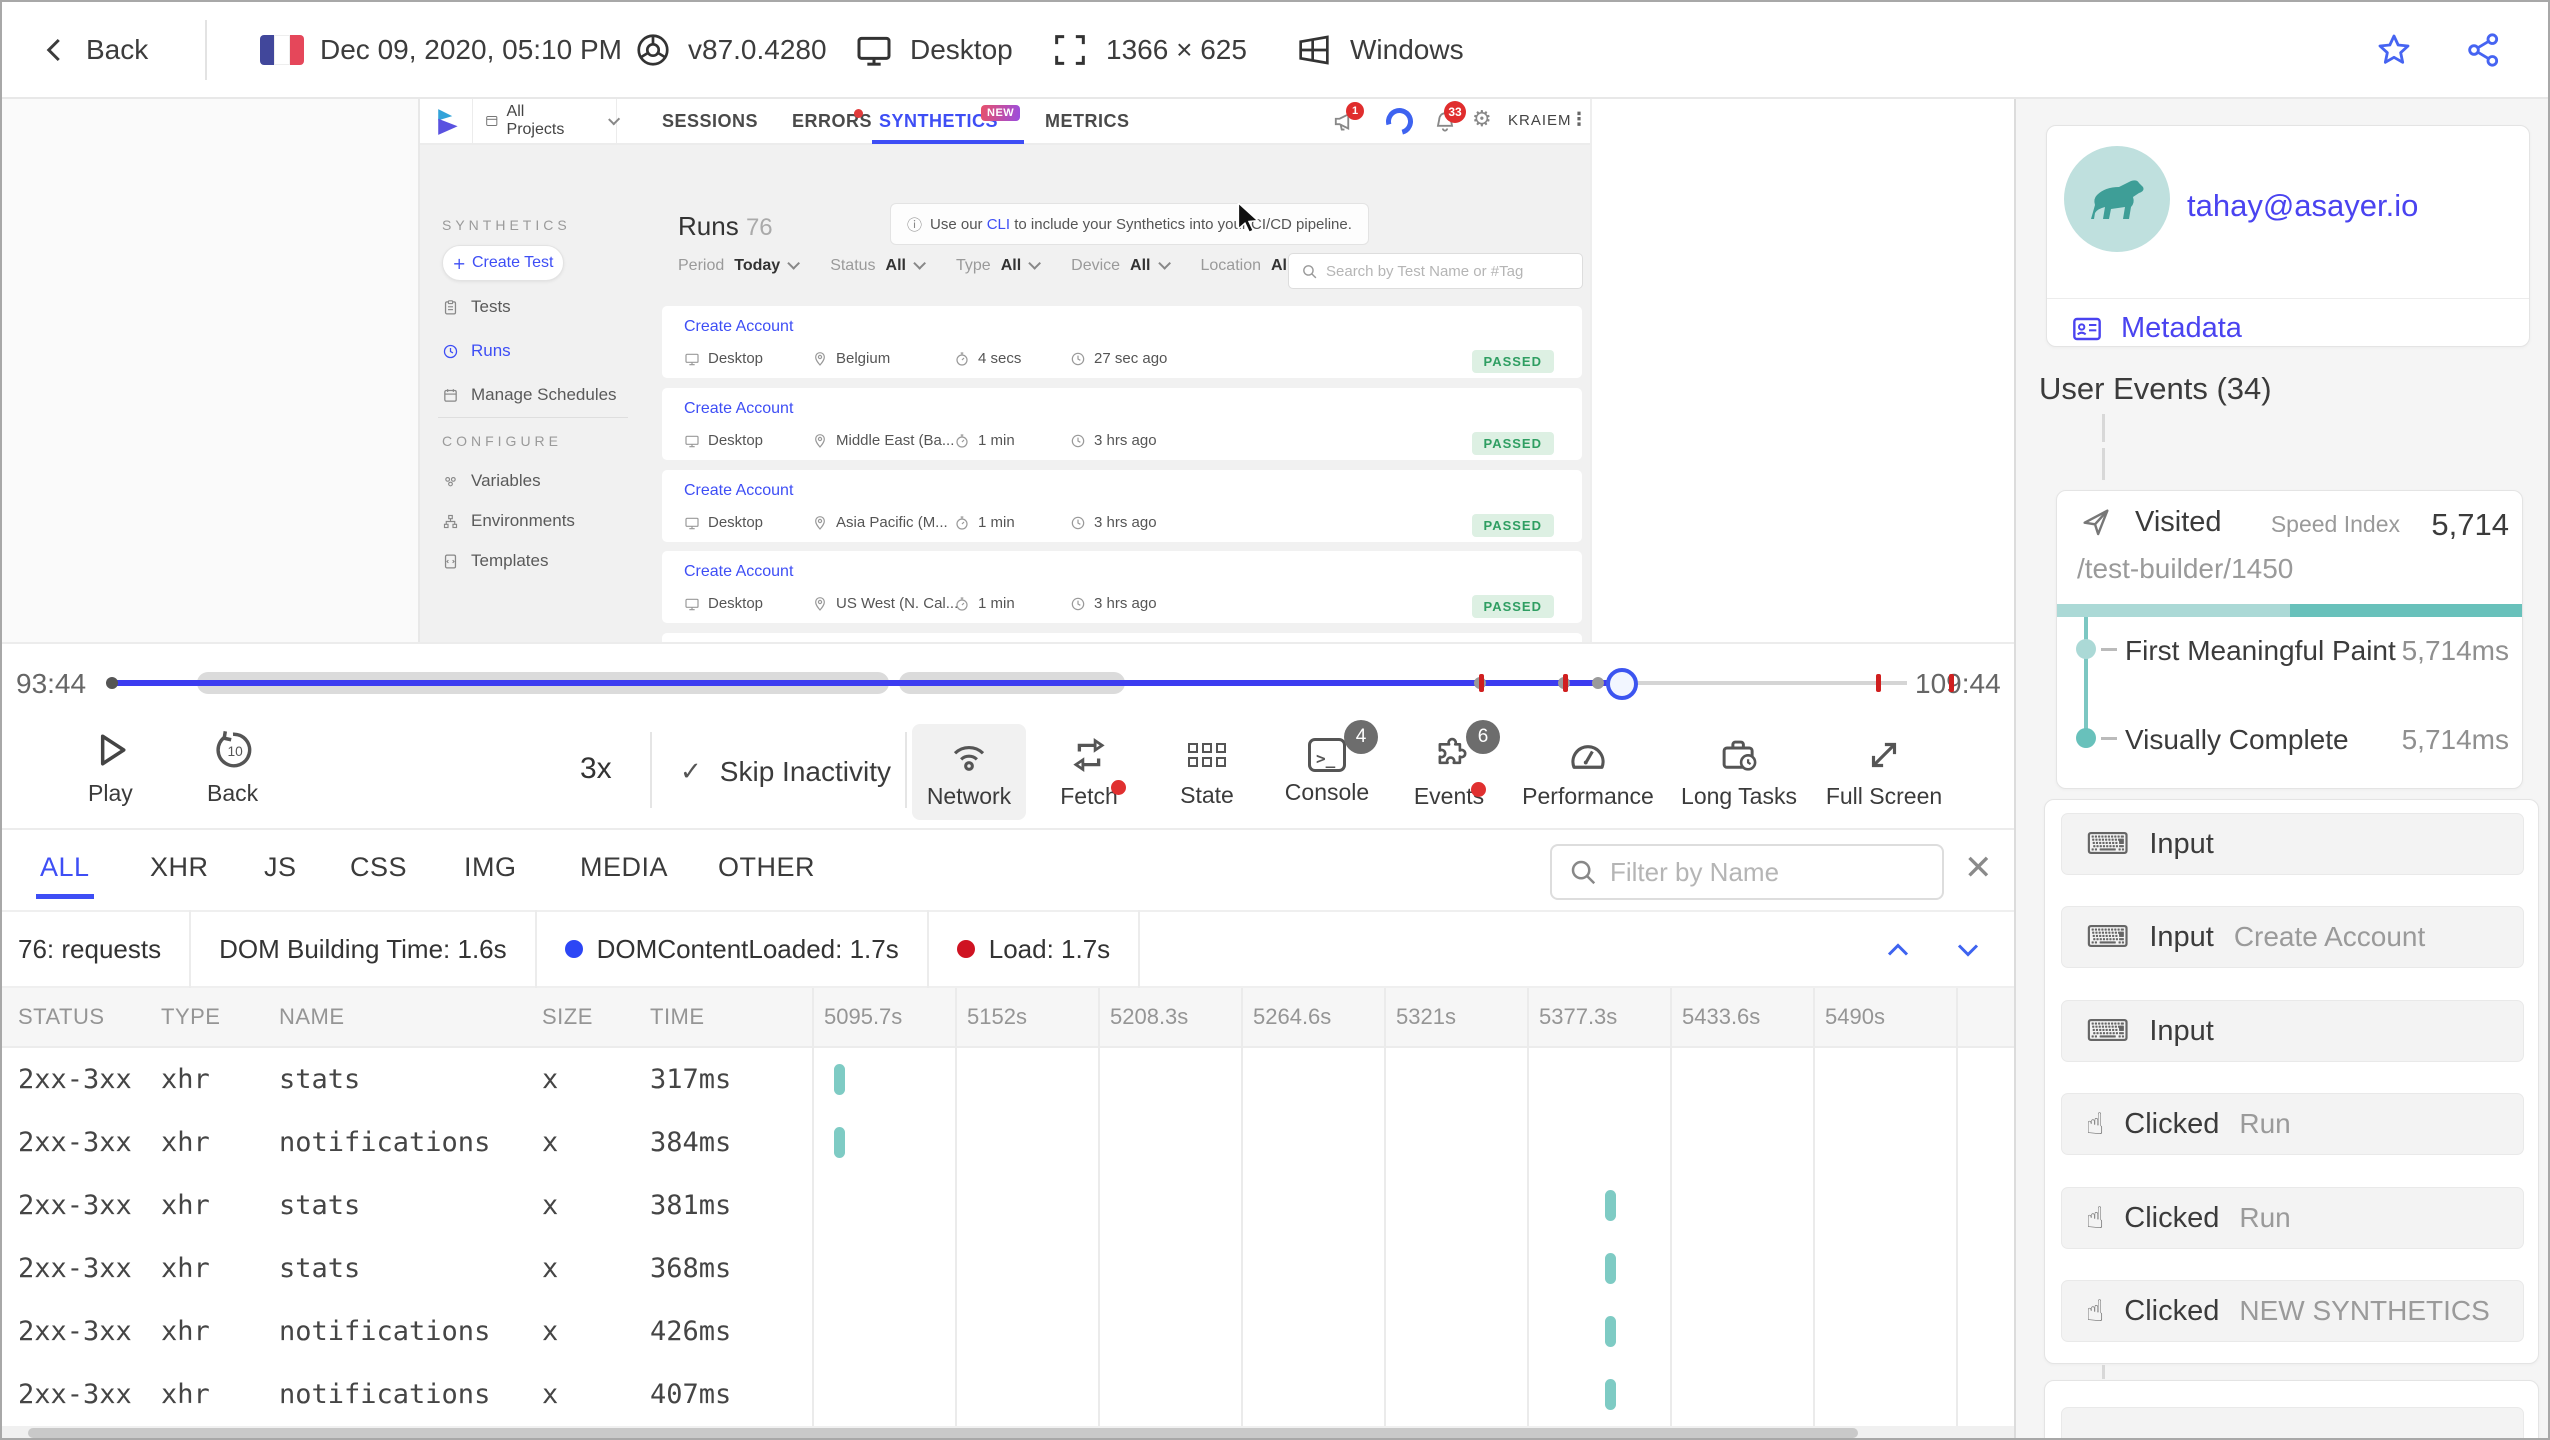  I want to click on sidebar-item-runs: Runs, so click(476, 351).